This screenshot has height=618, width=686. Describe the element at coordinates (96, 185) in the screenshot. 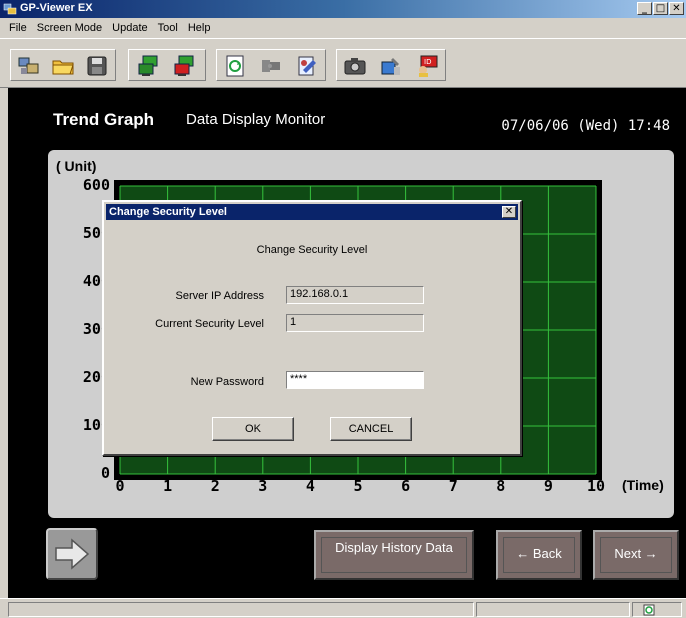

I see `y-tick-label: 600` at that location.